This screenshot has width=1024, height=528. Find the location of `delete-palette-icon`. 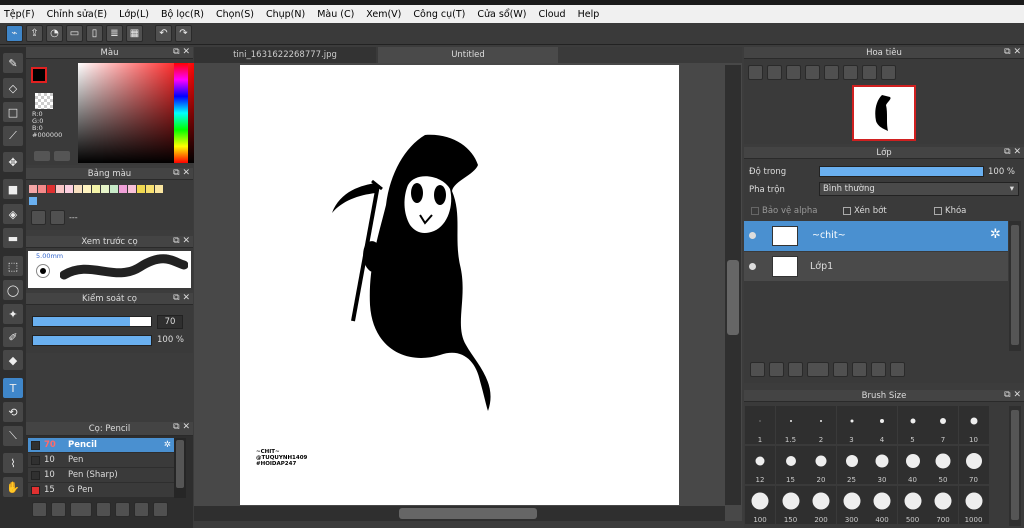

delete-palette-icon is located at coordinates (57, 217).